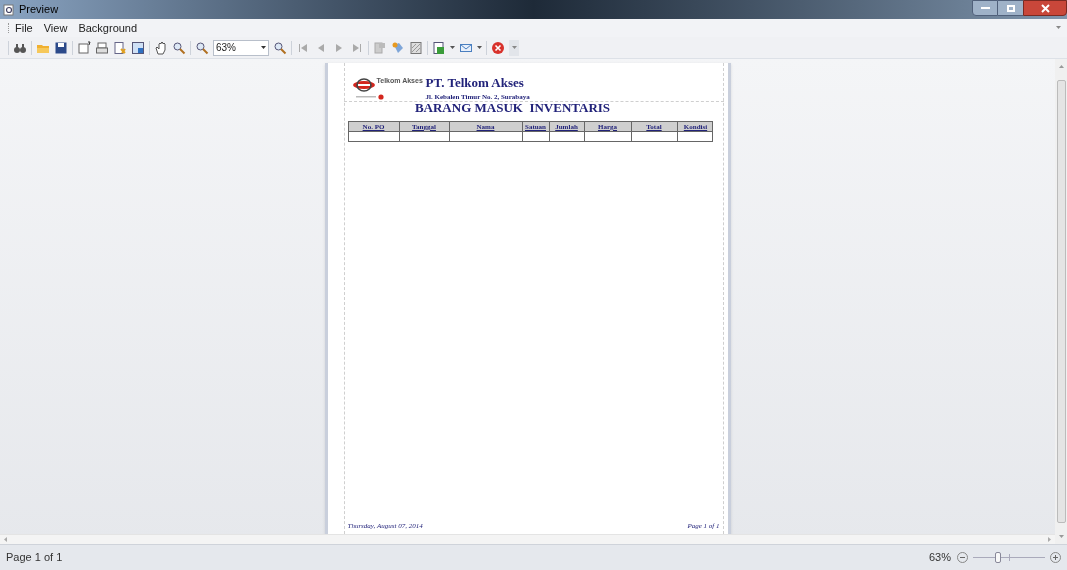 This screenshot has height=570, width=1067. I want to click on save-icon, so click(61, 47).